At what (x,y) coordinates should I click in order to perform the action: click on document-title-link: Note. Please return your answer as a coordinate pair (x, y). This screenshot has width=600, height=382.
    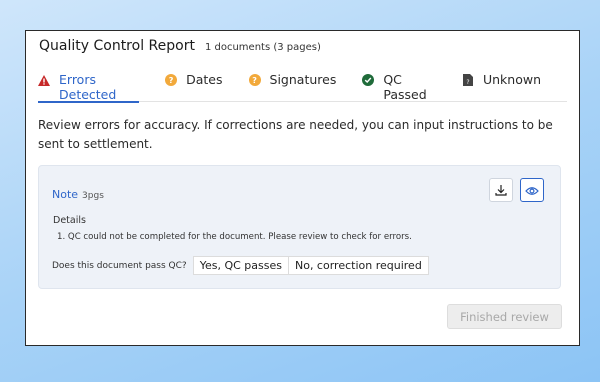
    Looking at the image, I should click on (65, 194).